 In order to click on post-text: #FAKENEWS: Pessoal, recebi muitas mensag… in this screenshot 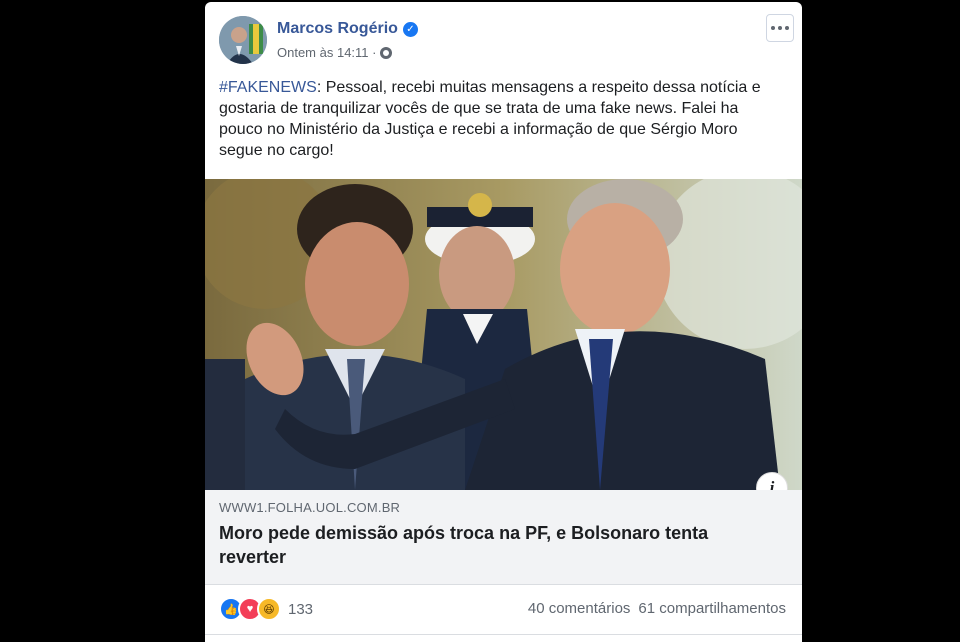, I will do `click(502, 119)`.